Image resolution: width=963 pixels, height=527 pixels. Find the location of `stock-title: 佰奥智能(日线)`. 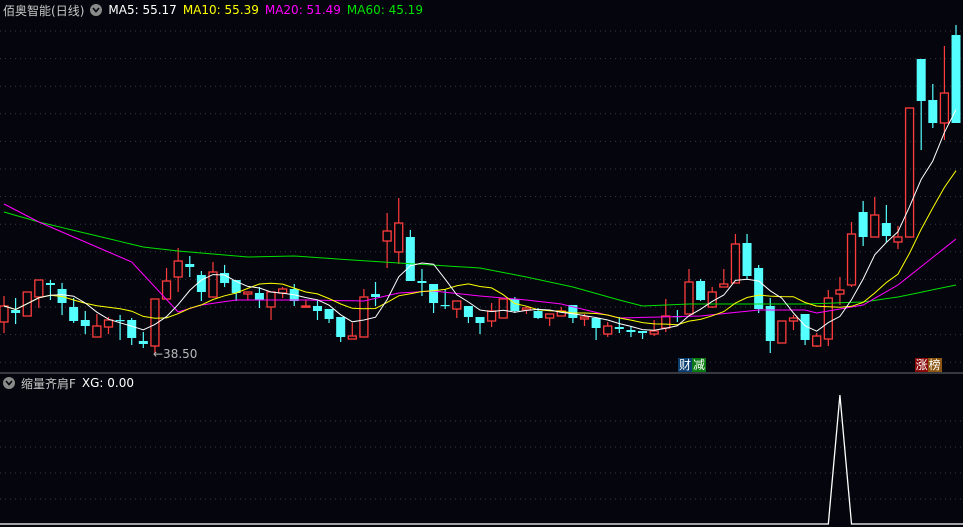

stock-title: 佰奥智能(日线) is located at coordinates (44, 10).